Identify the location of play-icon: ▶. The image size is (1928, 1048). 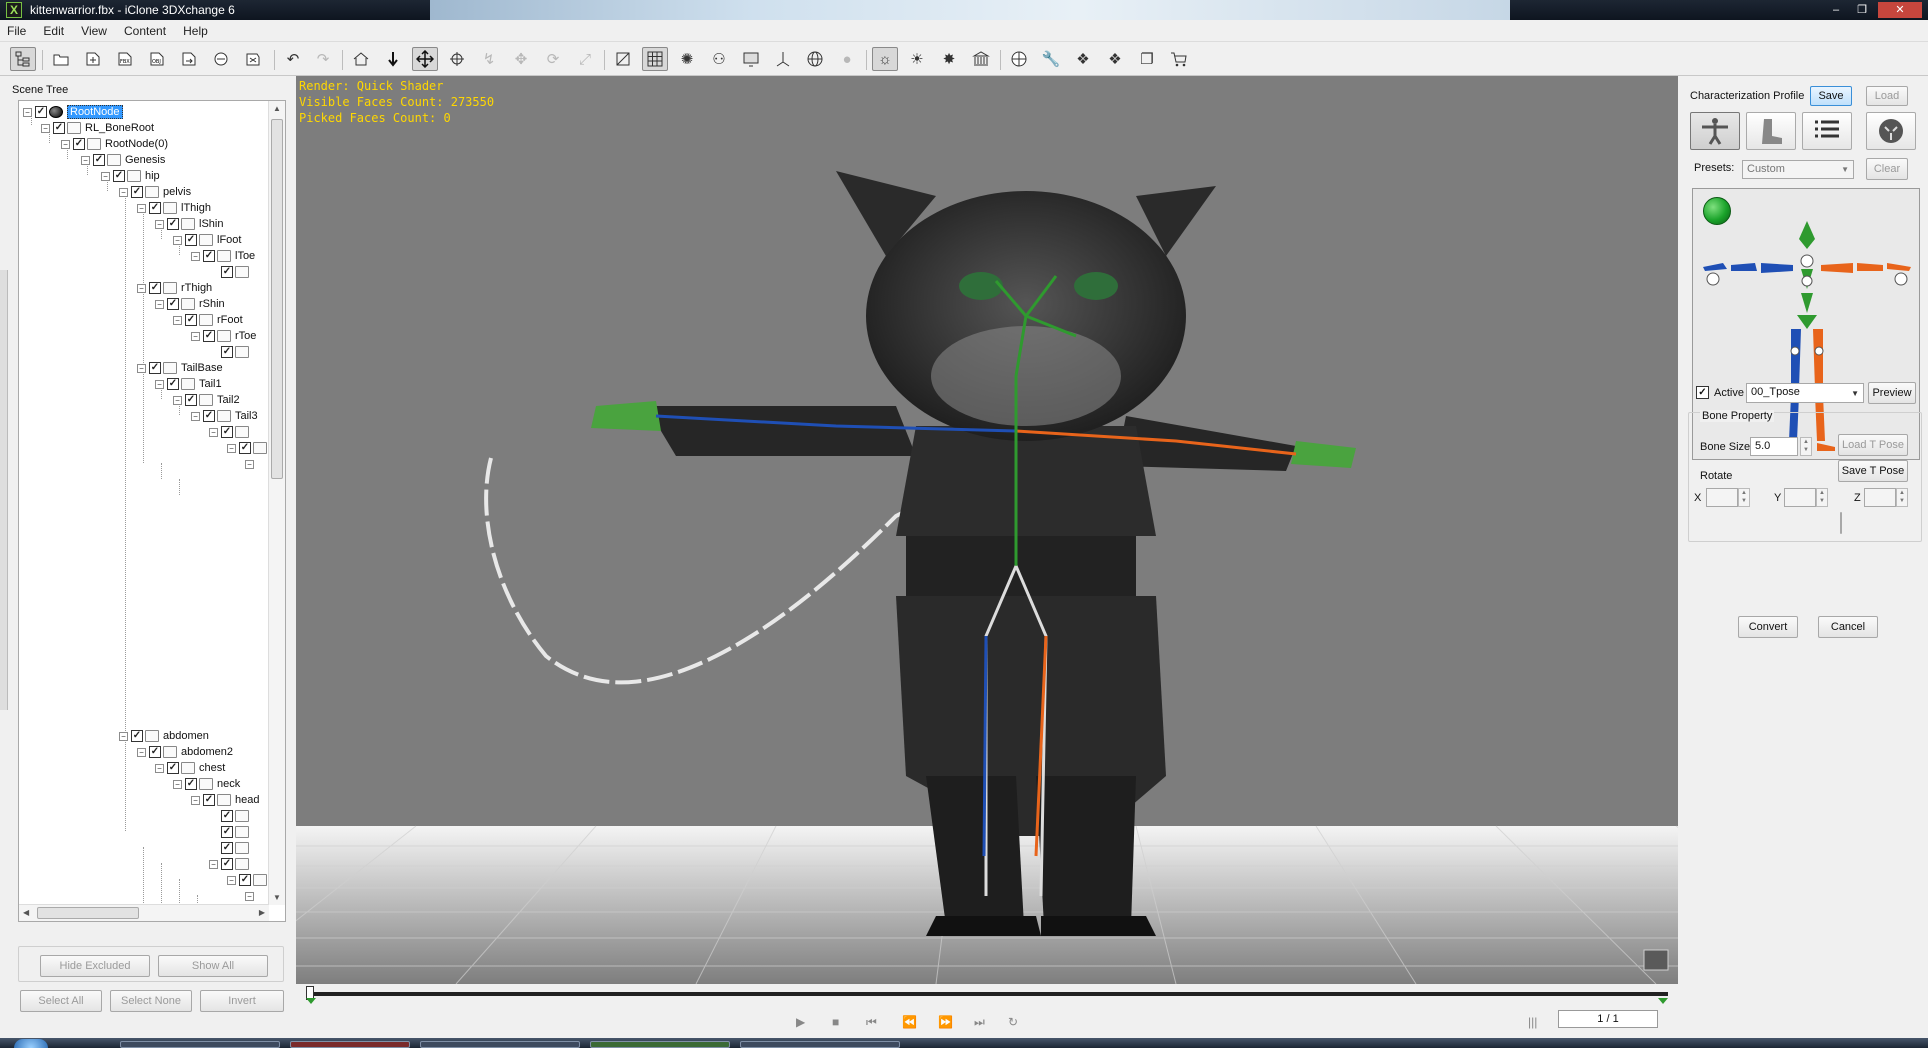
(800, 1022).